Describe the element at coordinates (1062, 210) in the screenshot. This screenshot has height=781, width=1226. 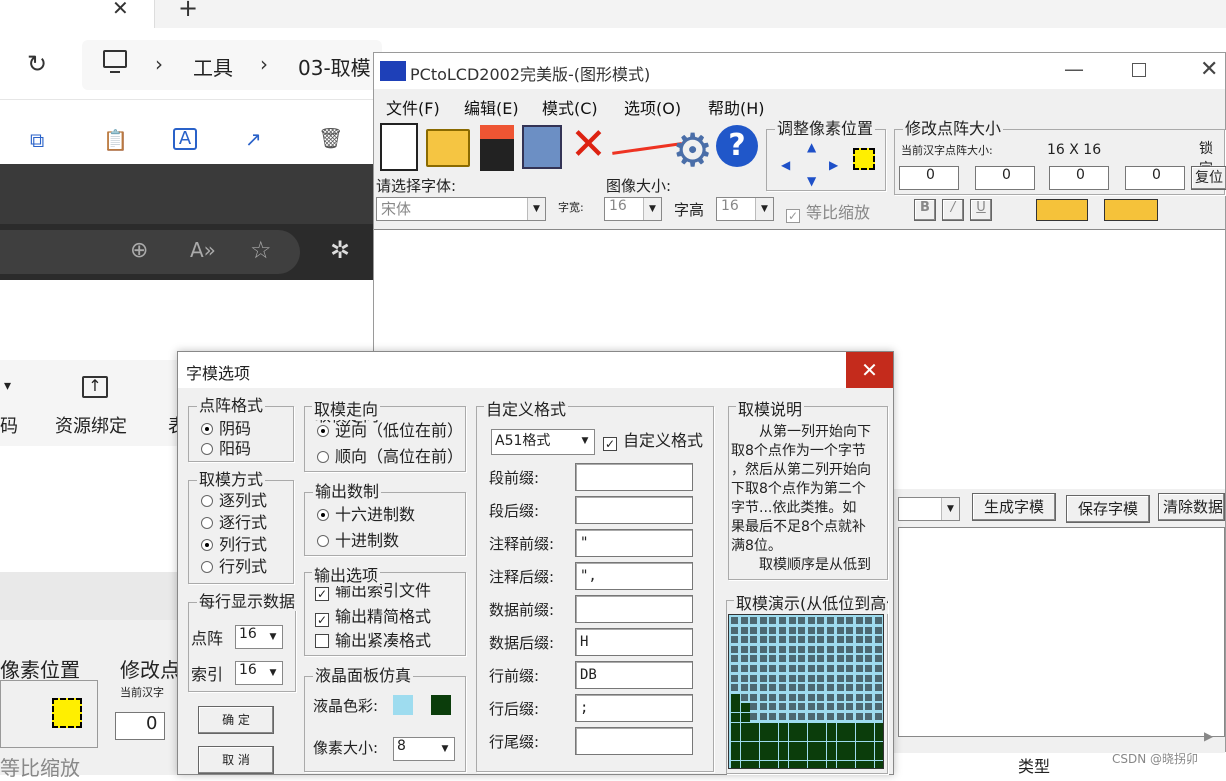
I see `flip-horizontal-icon` at that location.